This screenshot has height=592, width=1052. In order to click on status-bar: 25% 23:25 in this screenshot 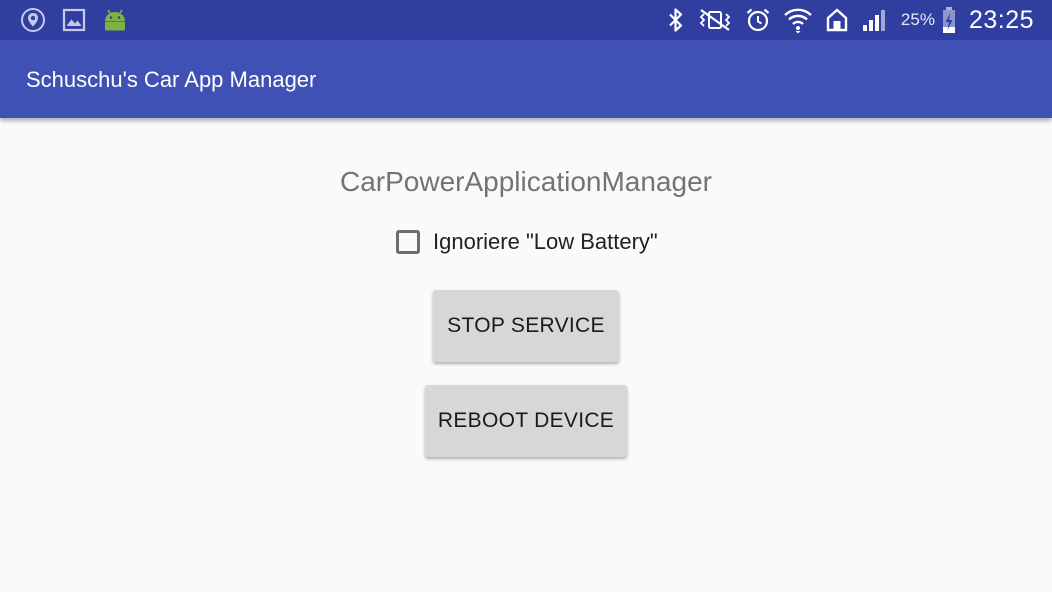, I will do `click(526, 20)`.